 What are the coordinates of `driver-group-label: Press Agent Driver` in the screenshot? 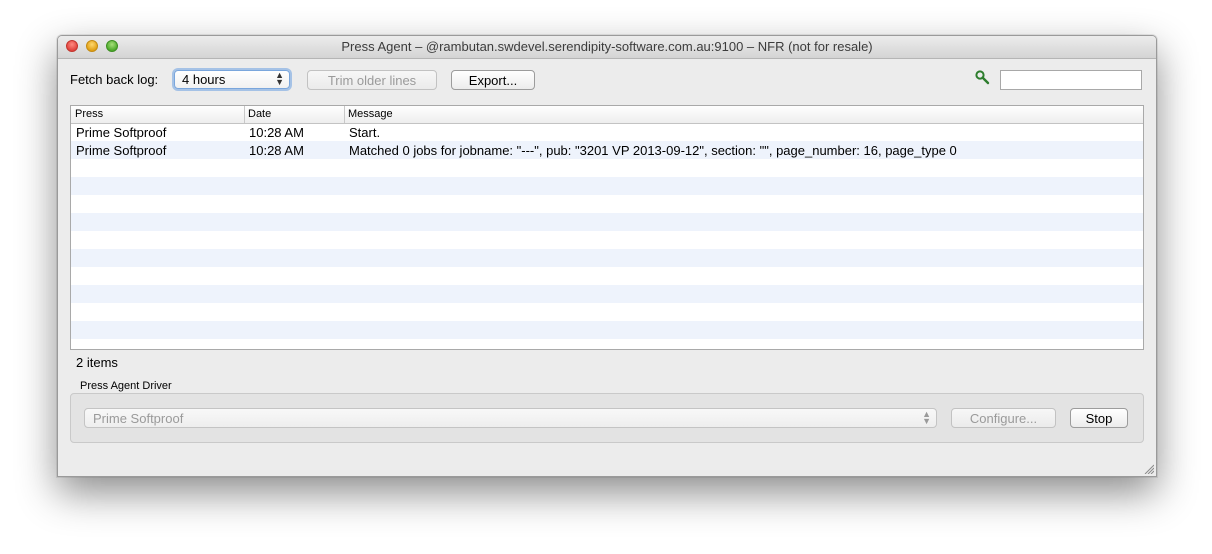 It's located at (126, 386).